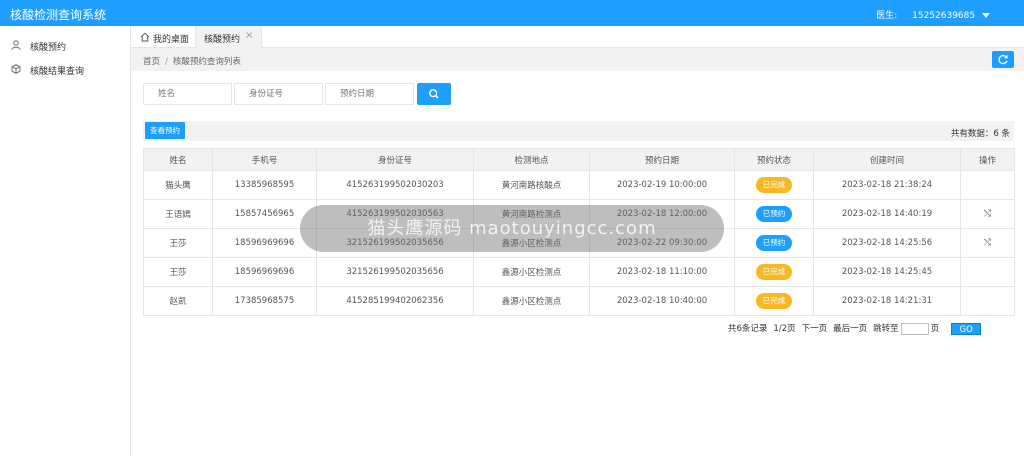 Image resolution: width=1024 pixels, height=456 pixels. Describe the element at coordinates (171, 40) in the screenshot. I see `tab-label: 我的桌面` at that location.